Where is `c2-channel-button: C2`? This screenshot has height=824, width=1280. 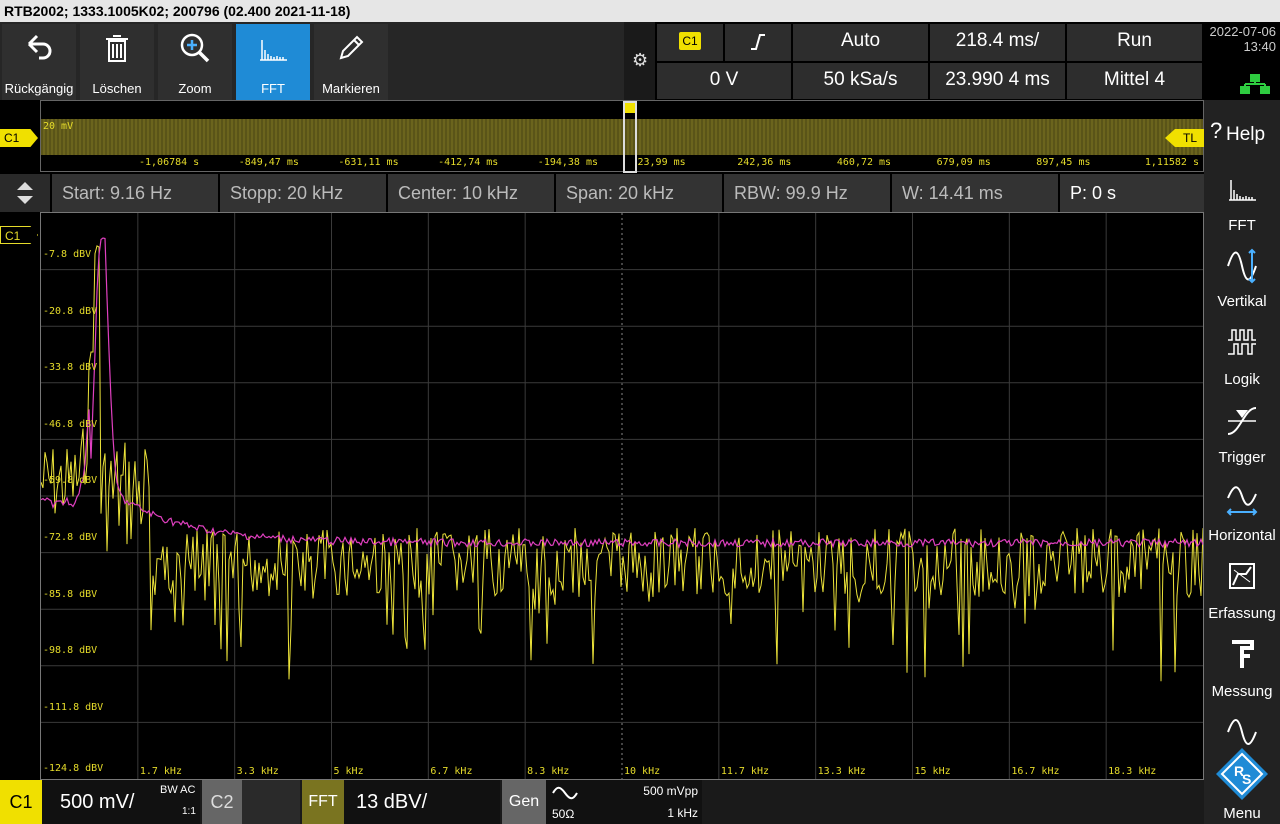
c2-channel-button: C2 is located at coordinates (222, 802).